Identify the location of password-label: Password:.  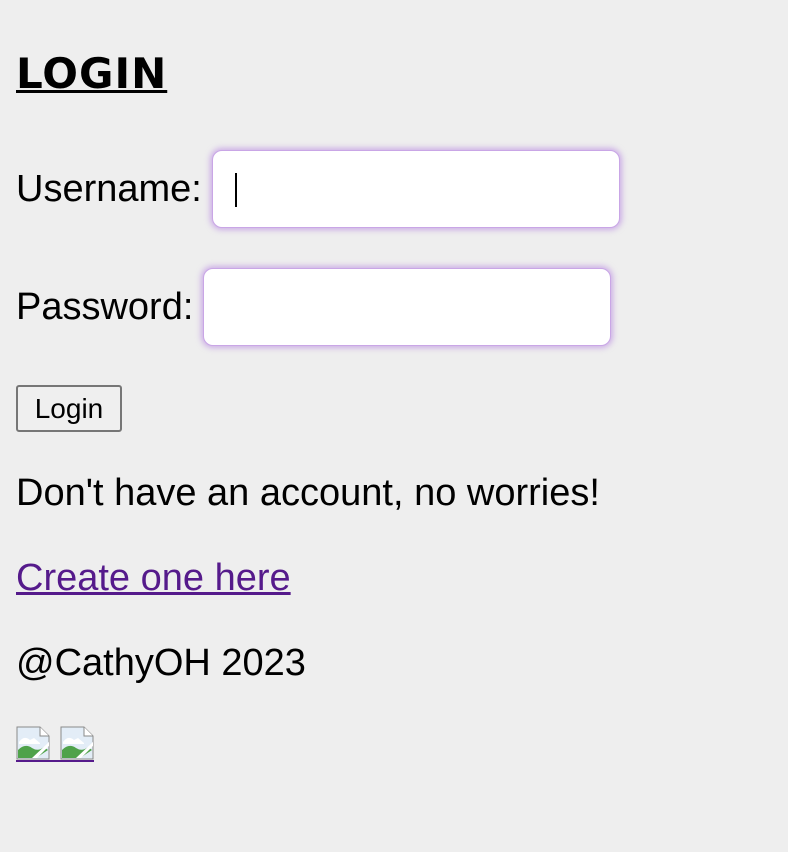
(105, 307).